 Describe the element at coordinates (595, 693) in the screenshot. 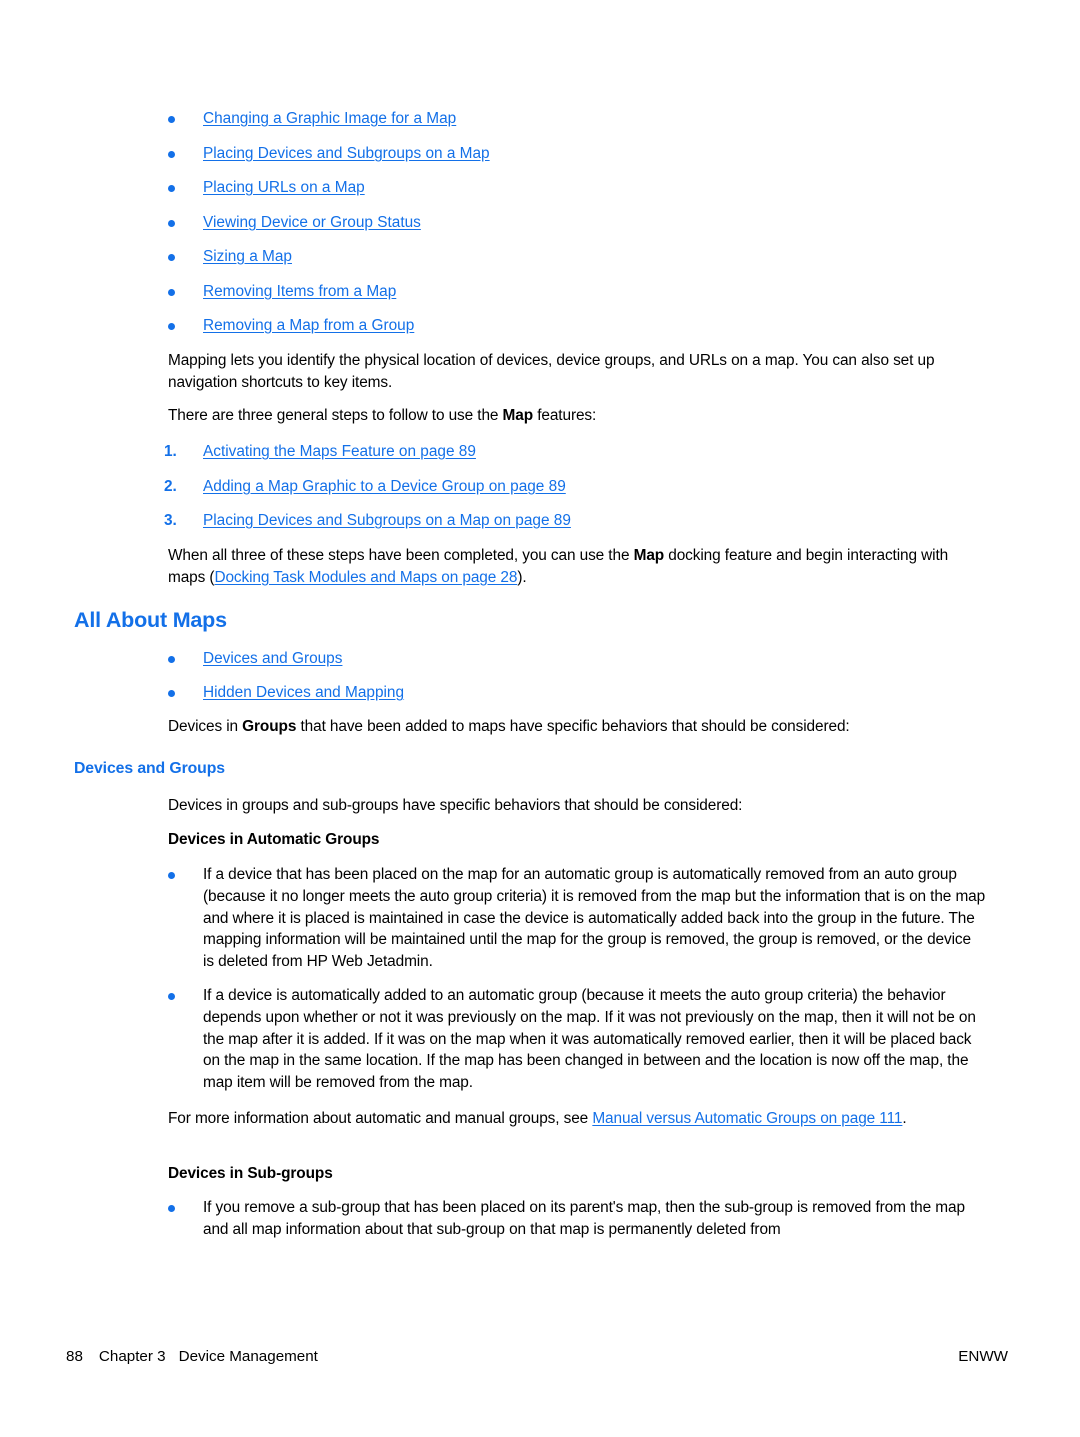

I see `link-hidden-devices-and-mapping: Hidden Devices and Mapping` at that location.